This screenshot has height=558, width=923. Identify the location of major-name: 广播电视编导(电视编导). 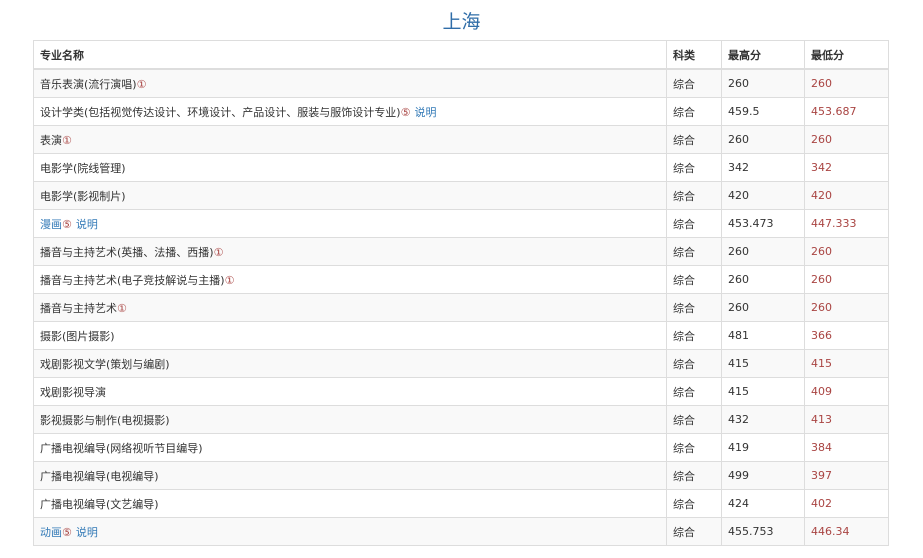
(99, 476).